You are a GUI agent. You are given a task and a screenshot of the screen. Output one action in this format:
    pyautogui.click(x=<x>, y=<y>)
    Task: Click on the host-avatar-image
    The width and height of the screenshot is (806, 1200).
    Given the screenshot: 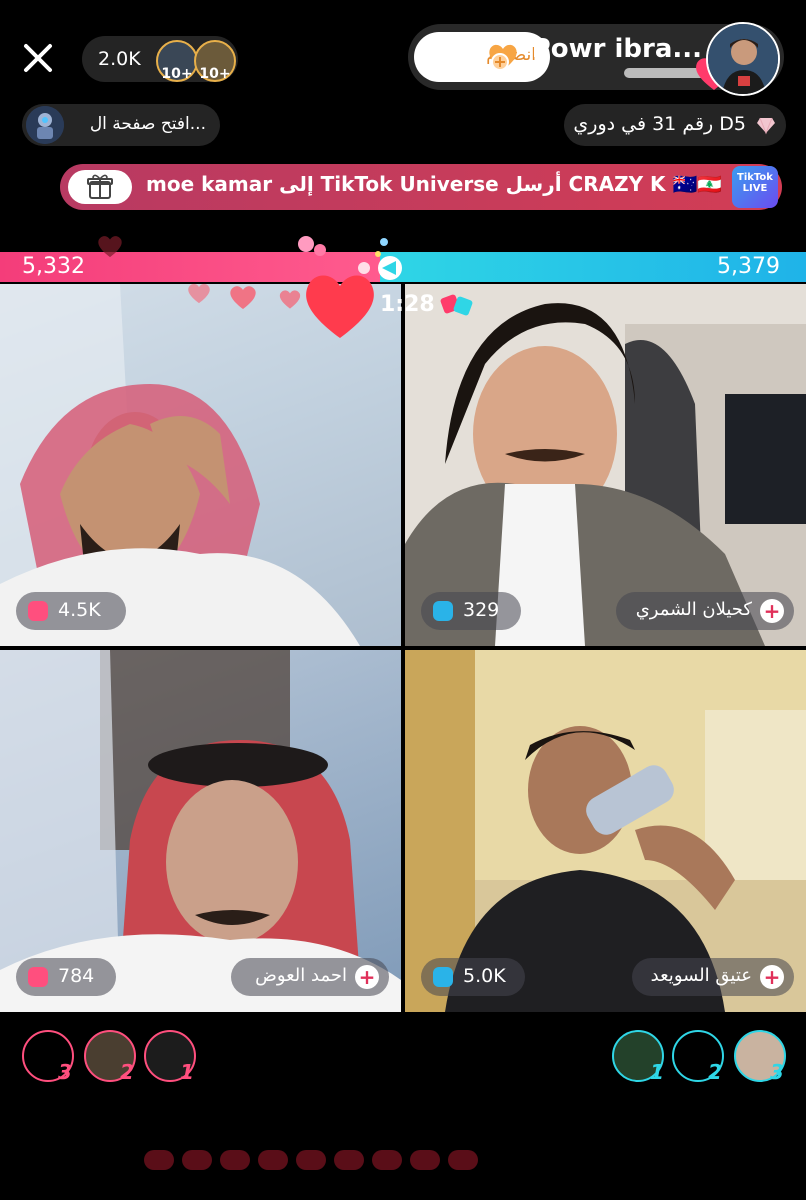 What is the action you would take?
    pyautogui.click(x=743, y=59)
    